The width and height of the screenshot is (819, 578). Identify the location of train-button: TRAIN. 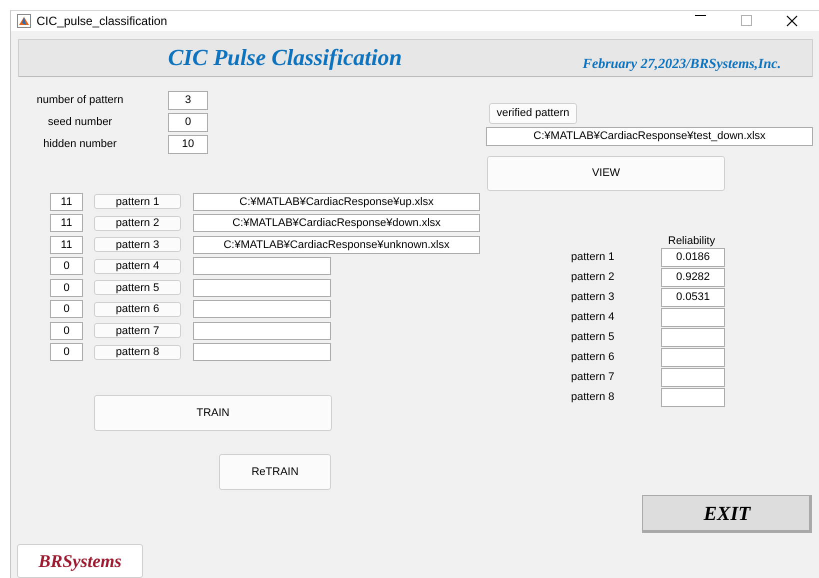
(213, 413).